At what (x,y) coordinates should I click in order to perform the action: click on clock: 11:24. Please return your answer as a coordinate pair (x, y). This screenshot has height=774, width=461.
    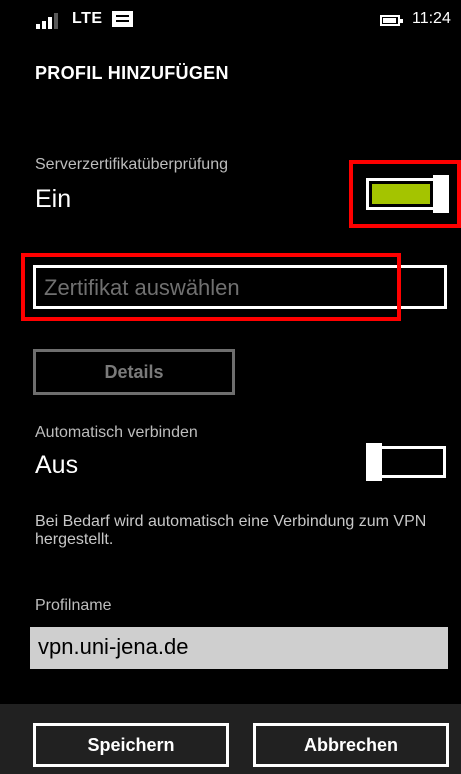
    Looking at the image, I should click on (431, 18).